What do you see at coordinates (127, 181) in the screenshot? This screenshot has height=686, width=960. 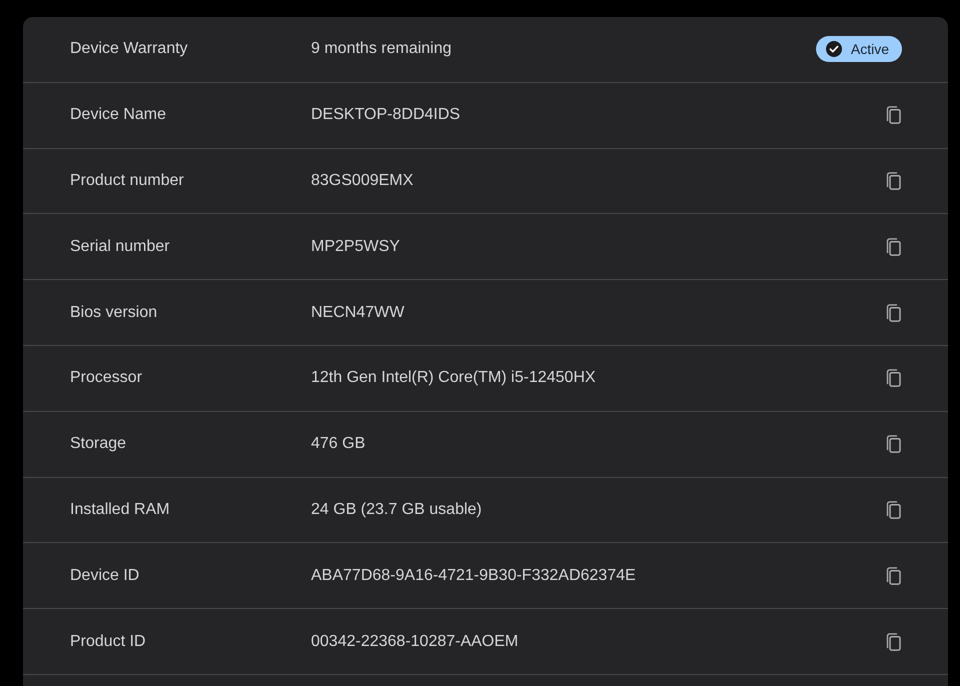 I see `field-label: Product number` at bounding box center [127, 181].